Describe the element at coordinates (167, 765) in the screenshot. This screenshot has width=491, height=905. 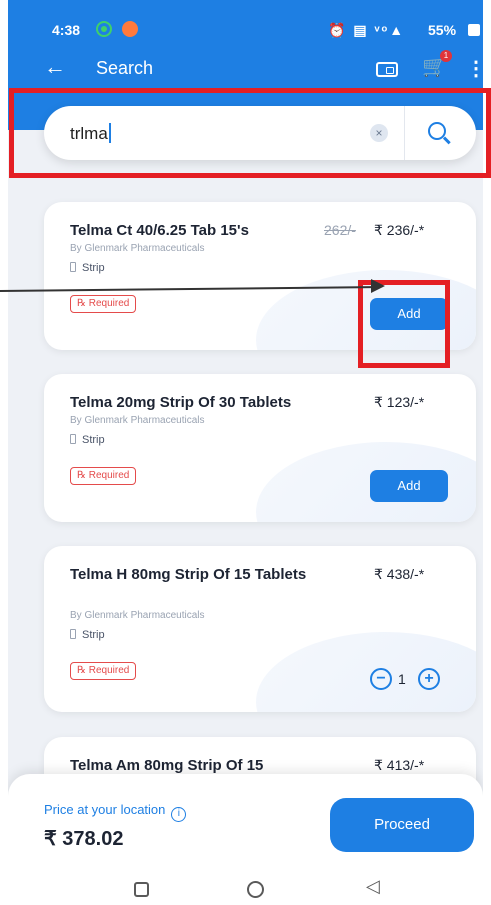
I see `product-name: Telma Am 80mg Strip Of 15` at that location.